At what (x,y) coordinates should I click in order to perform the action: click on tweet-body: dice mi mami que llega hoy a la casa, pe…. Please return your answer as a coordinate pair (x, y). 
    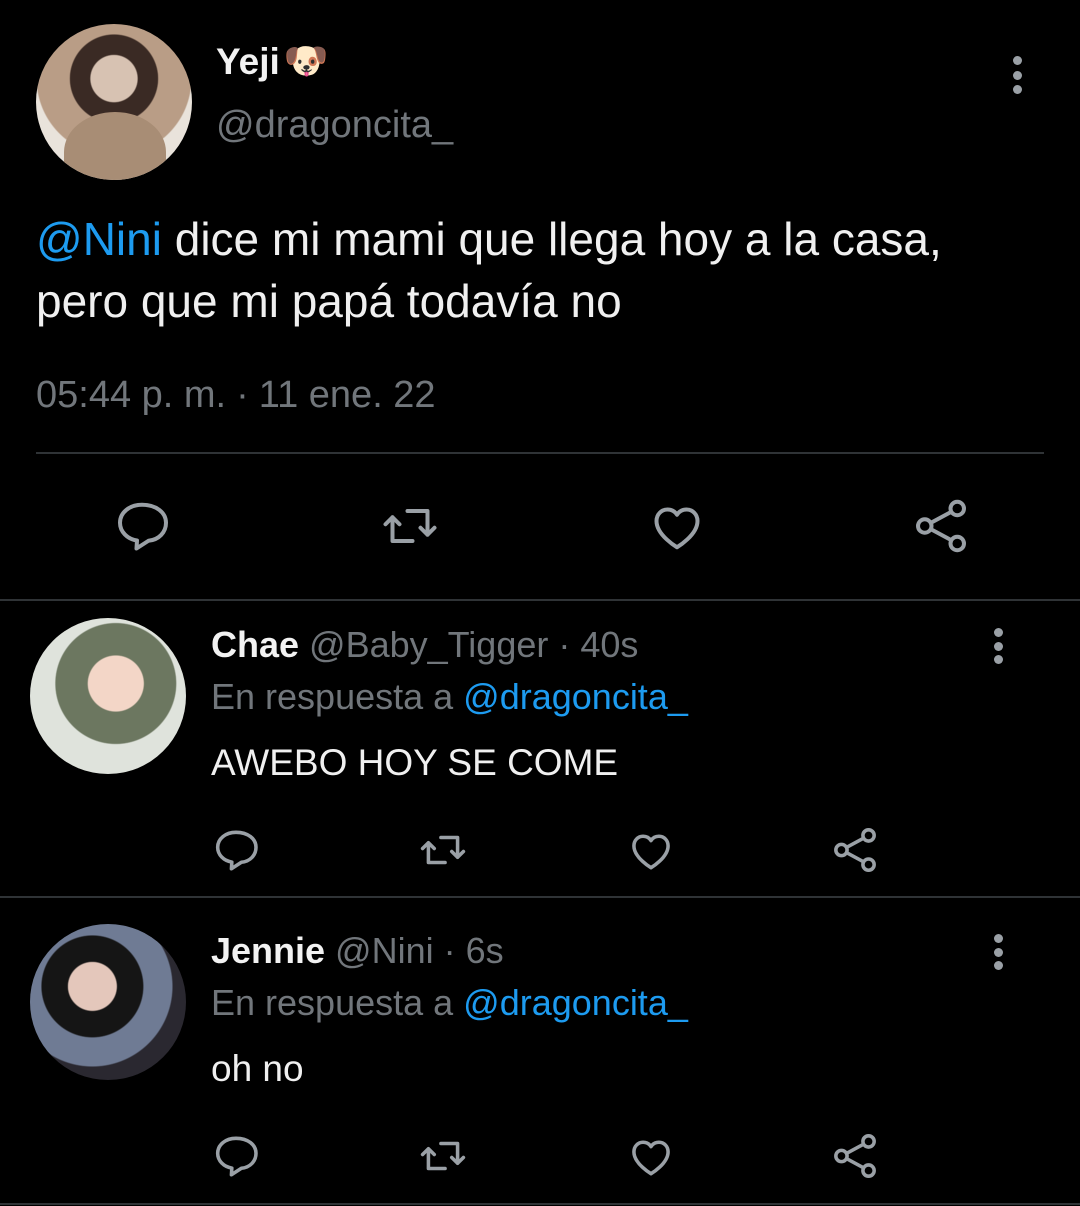
    Looking at the image, I should click on (489, 270).